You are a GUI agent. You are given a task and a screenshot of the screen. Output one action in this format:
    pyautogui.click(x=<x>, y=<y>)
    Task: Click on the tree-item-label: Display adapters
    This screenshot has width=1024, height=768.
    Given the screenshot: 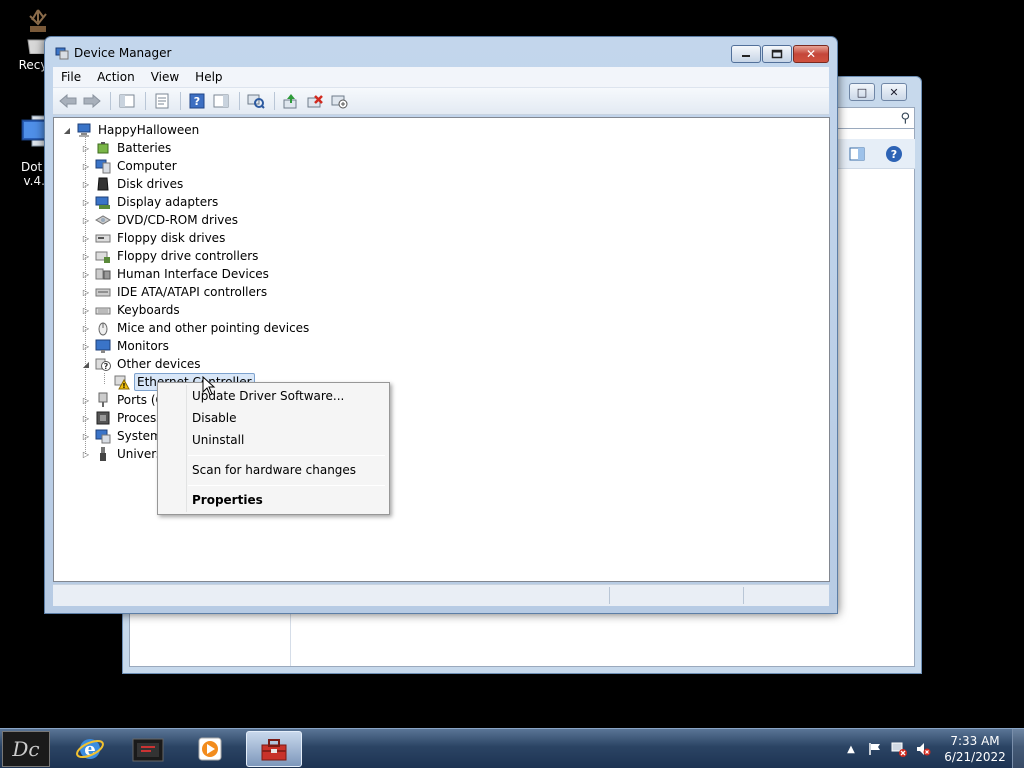 What is the action you would take?
    pyautogui.click(x=168, y=202)
    